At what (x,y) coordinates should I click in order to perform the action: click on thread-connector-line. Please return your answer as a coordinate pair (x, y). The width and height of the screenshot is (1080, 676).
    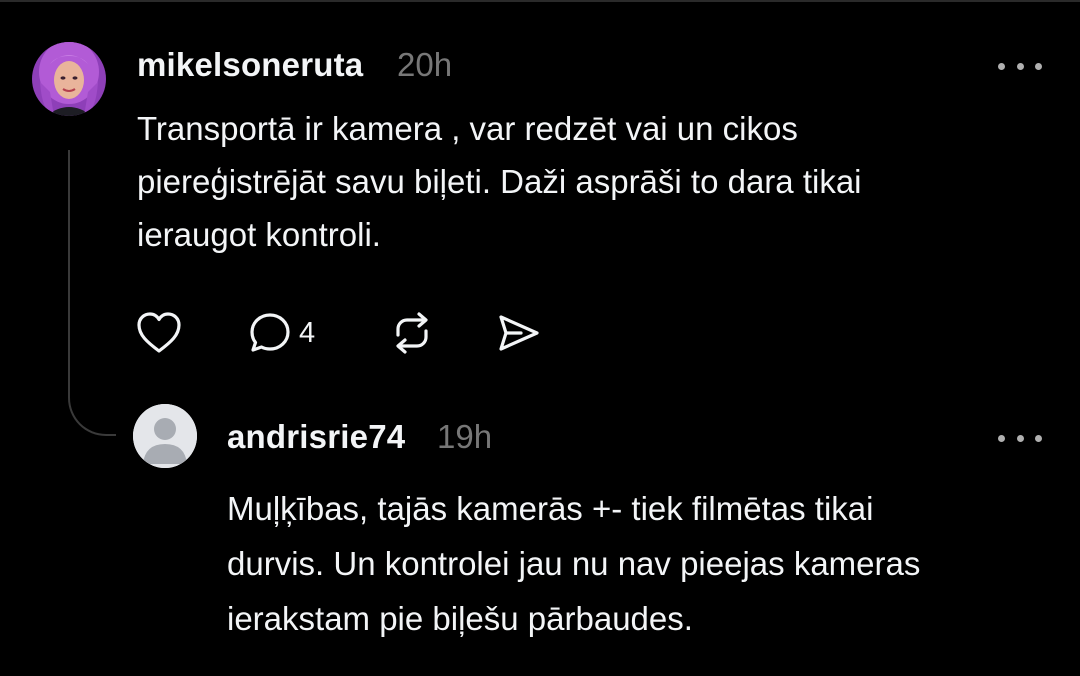
    Looking at the image, I should click on (92, 293).